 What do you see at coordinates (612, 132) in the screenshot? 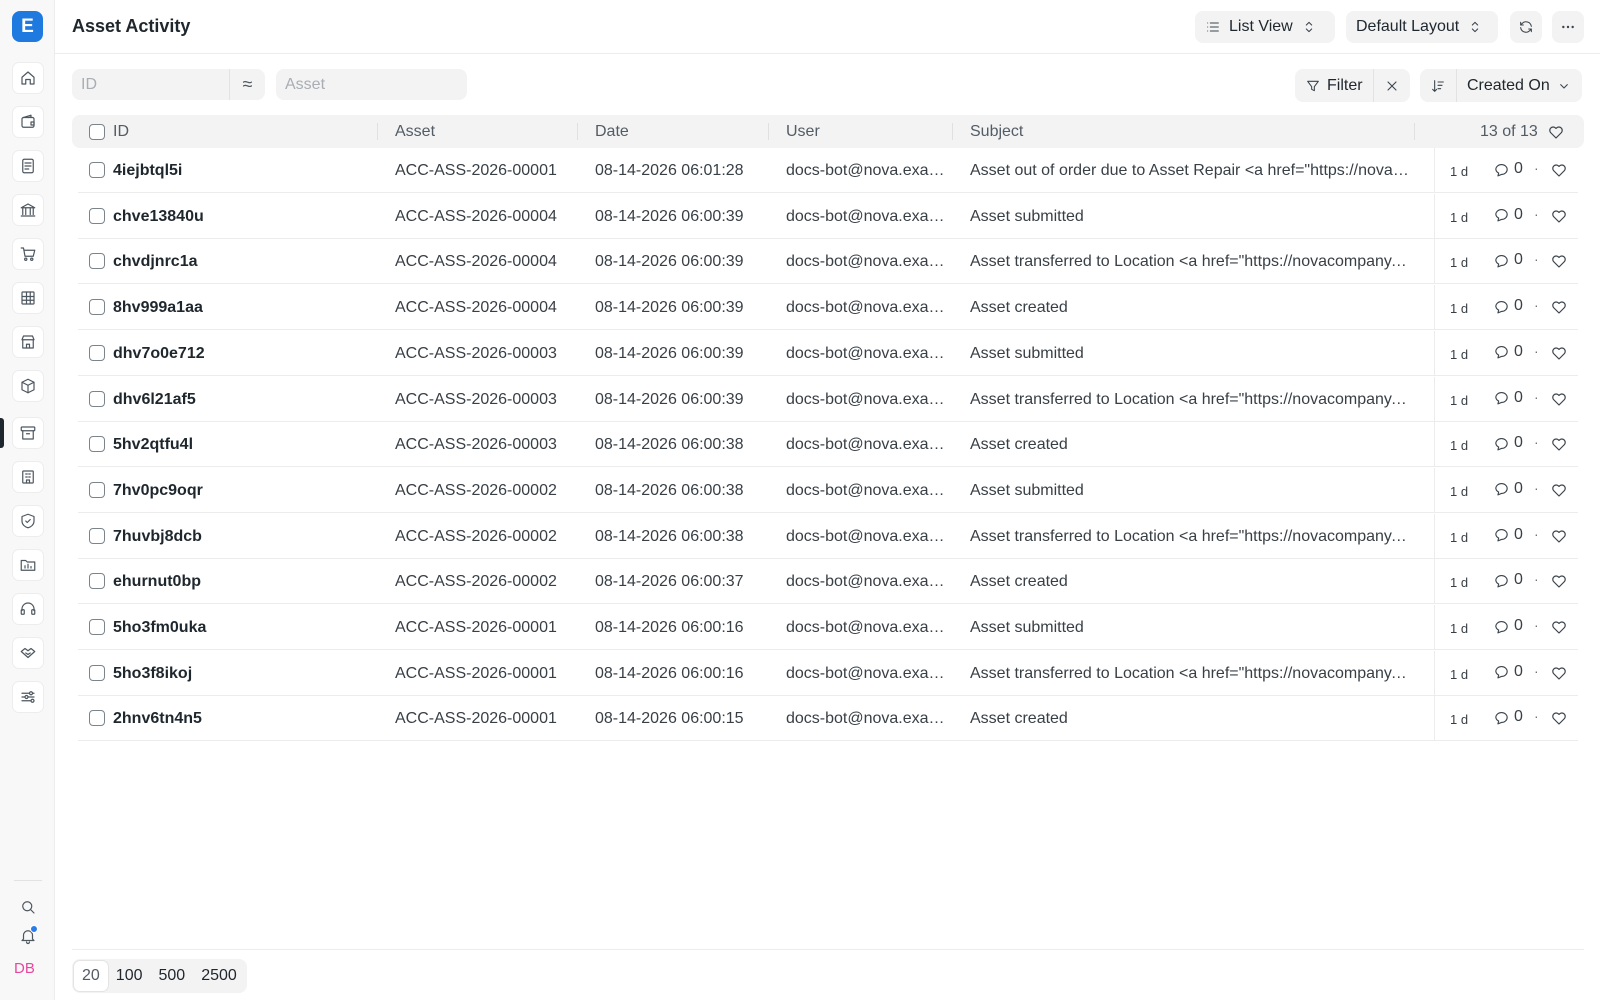
I see `column-header-date: Date` at bounding box center [612, 132].